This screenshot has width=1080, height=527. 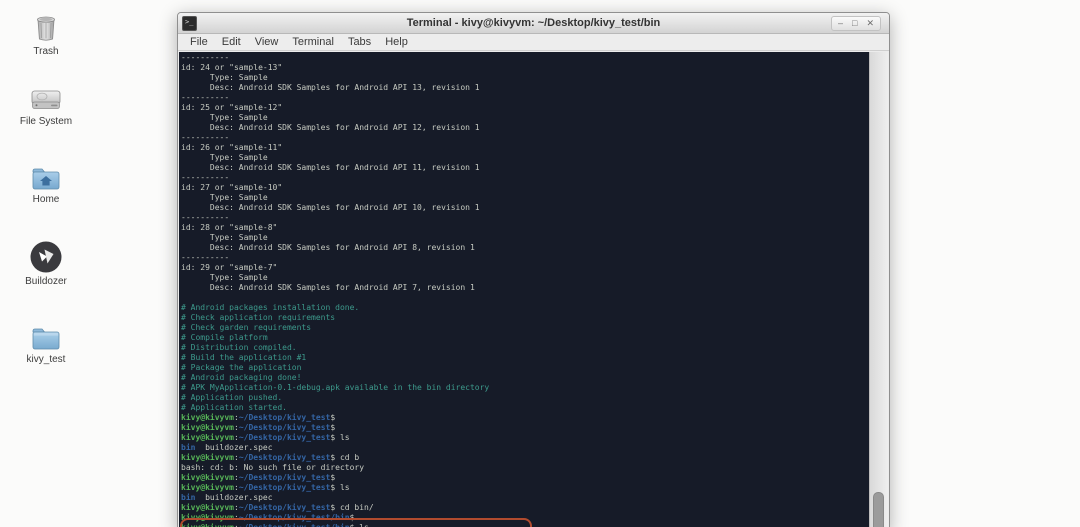 What do you see at coordinates (396, 42) in the screenshot?
I see `menu-help: Help` at bounding box center [396, 42].